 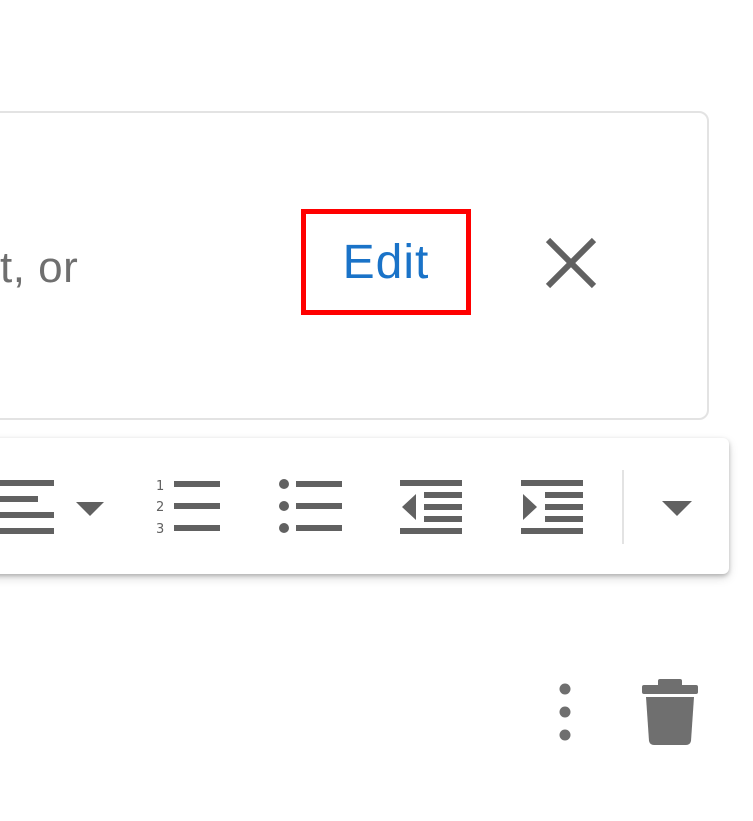 I want to click on decrease-indent-button, so click(x=432, y=507).